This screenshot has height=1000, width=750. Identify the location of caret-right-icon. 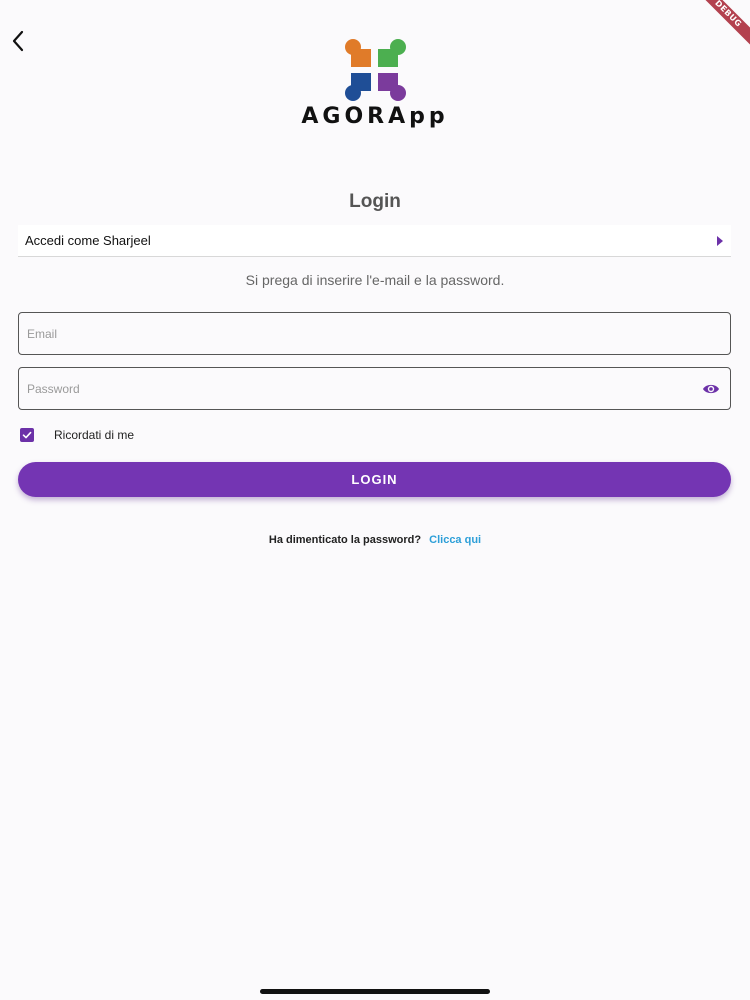
(720, 240).